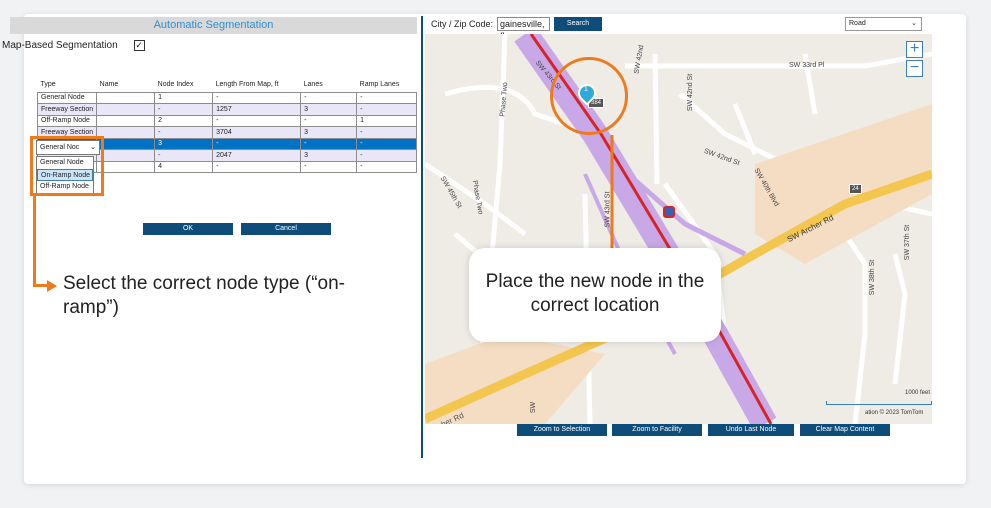 This screenshot has width=991, height=508. I want to click on city-zip-label: City / Zip Code:, so click(462, 24).